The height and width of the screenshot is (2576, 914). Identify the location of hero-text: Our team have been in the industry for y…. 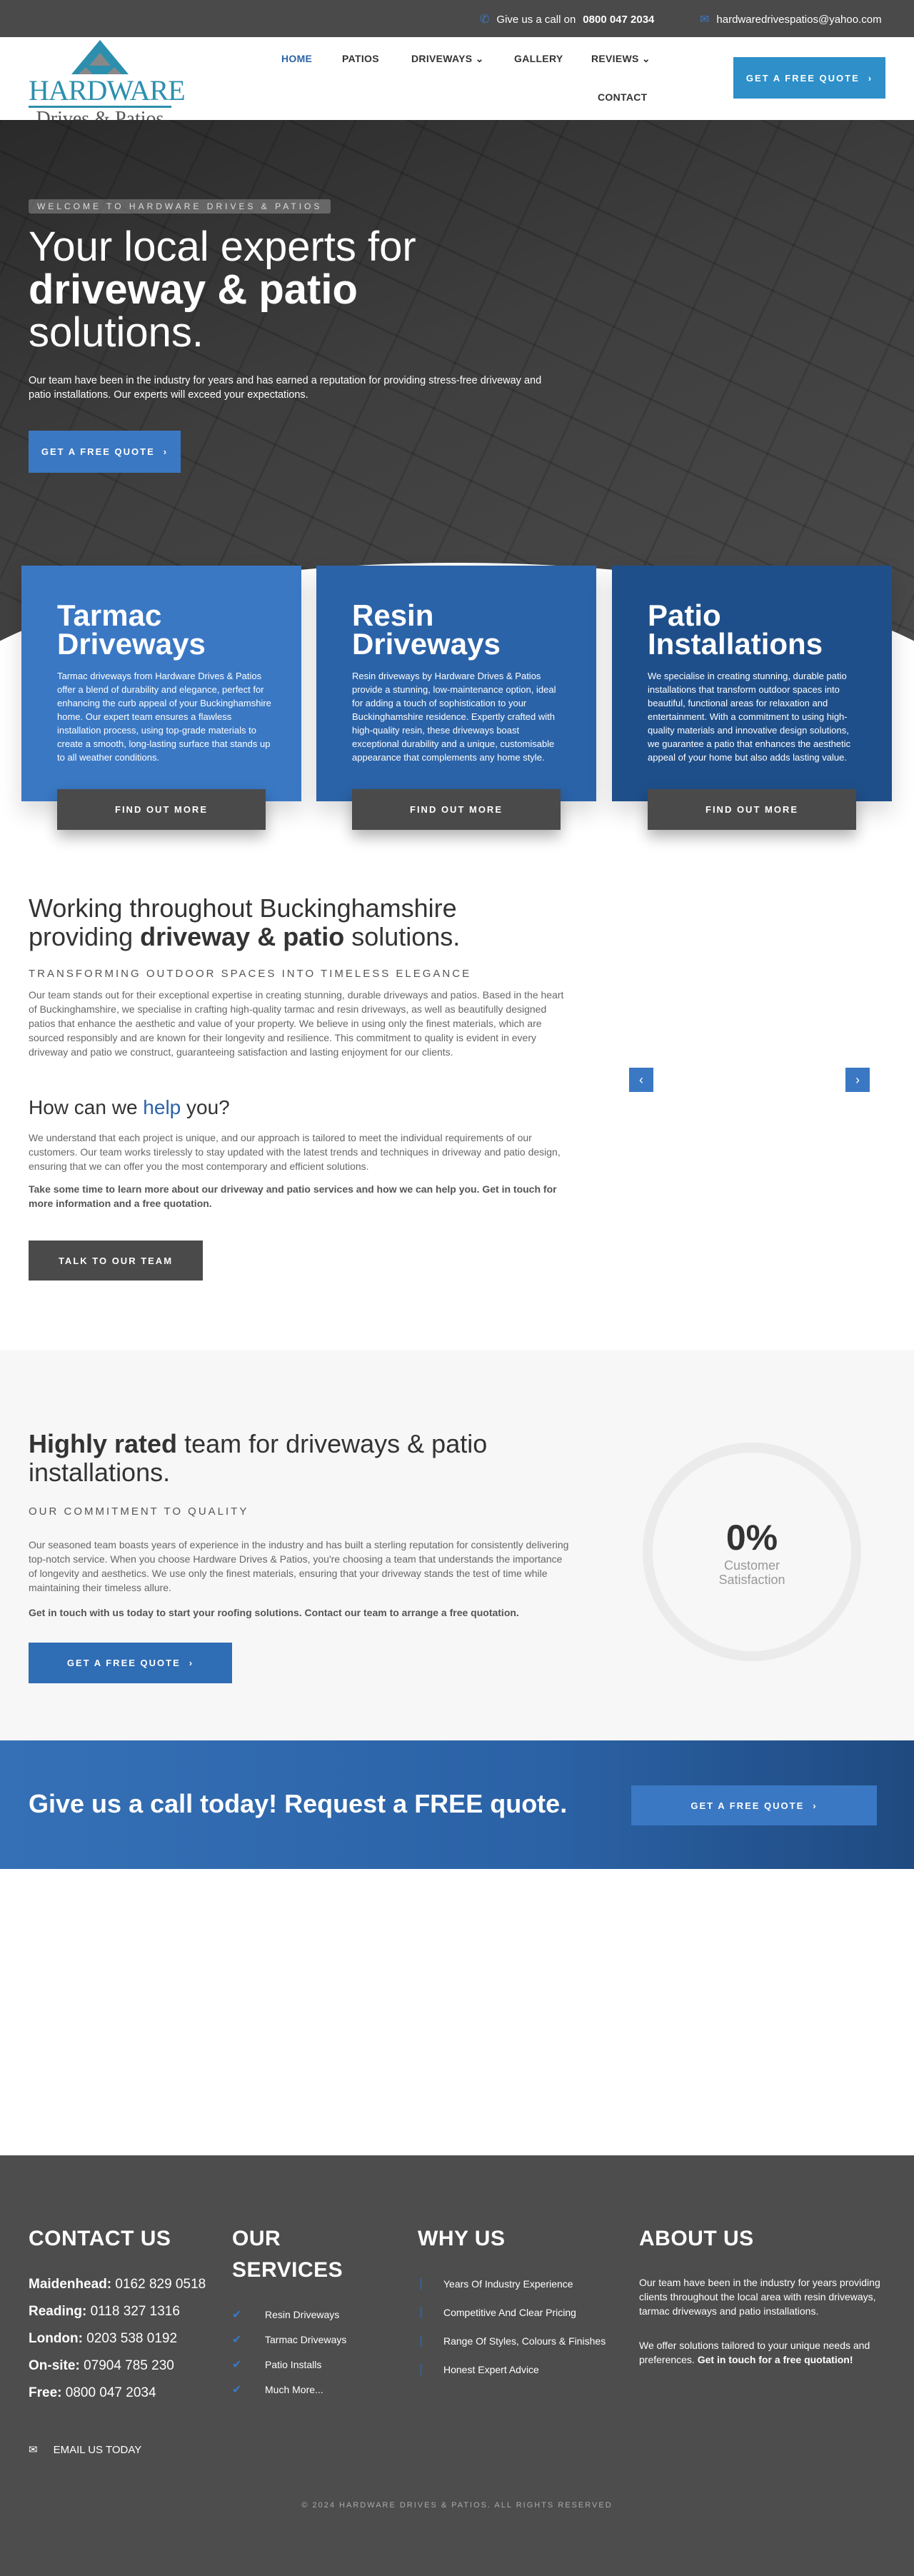
(285, 388).